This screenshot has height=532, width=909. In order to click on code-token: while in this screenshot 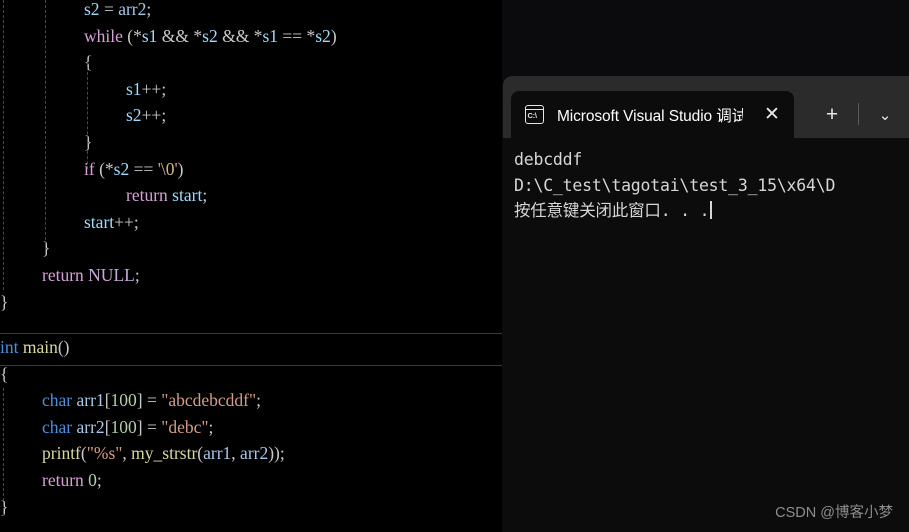, I will do `click(103, 35)`.